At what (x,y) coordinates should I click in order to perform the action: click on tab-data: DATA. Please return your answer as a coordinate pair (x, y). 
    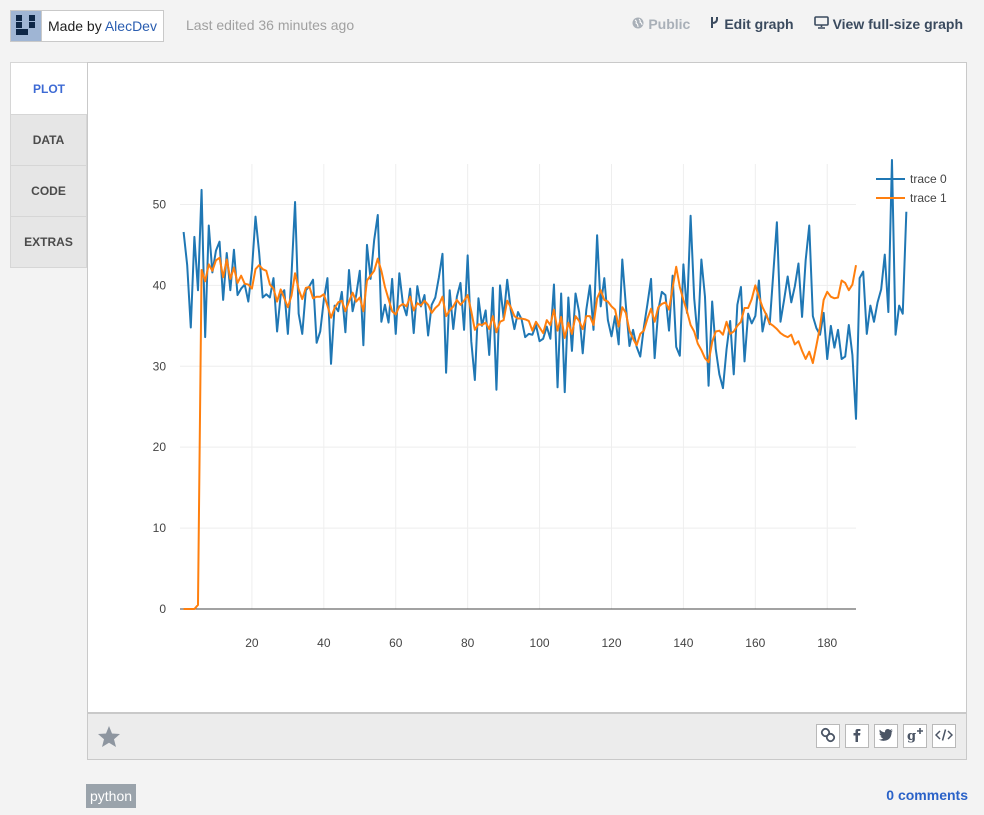
    Looking at the image, I should click on (48, 140).